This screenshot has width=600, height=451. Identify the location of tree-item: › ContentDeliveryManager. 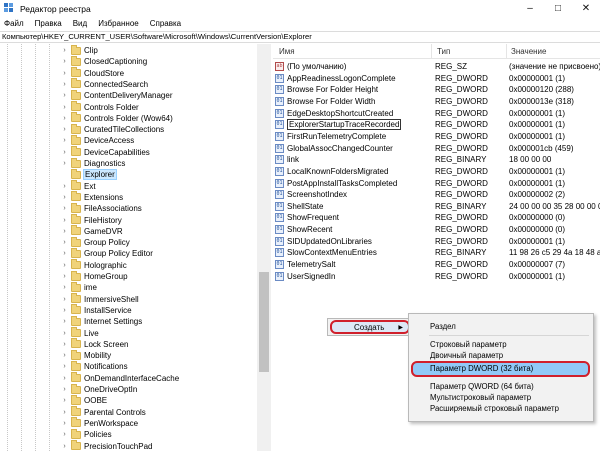
(116, 95).